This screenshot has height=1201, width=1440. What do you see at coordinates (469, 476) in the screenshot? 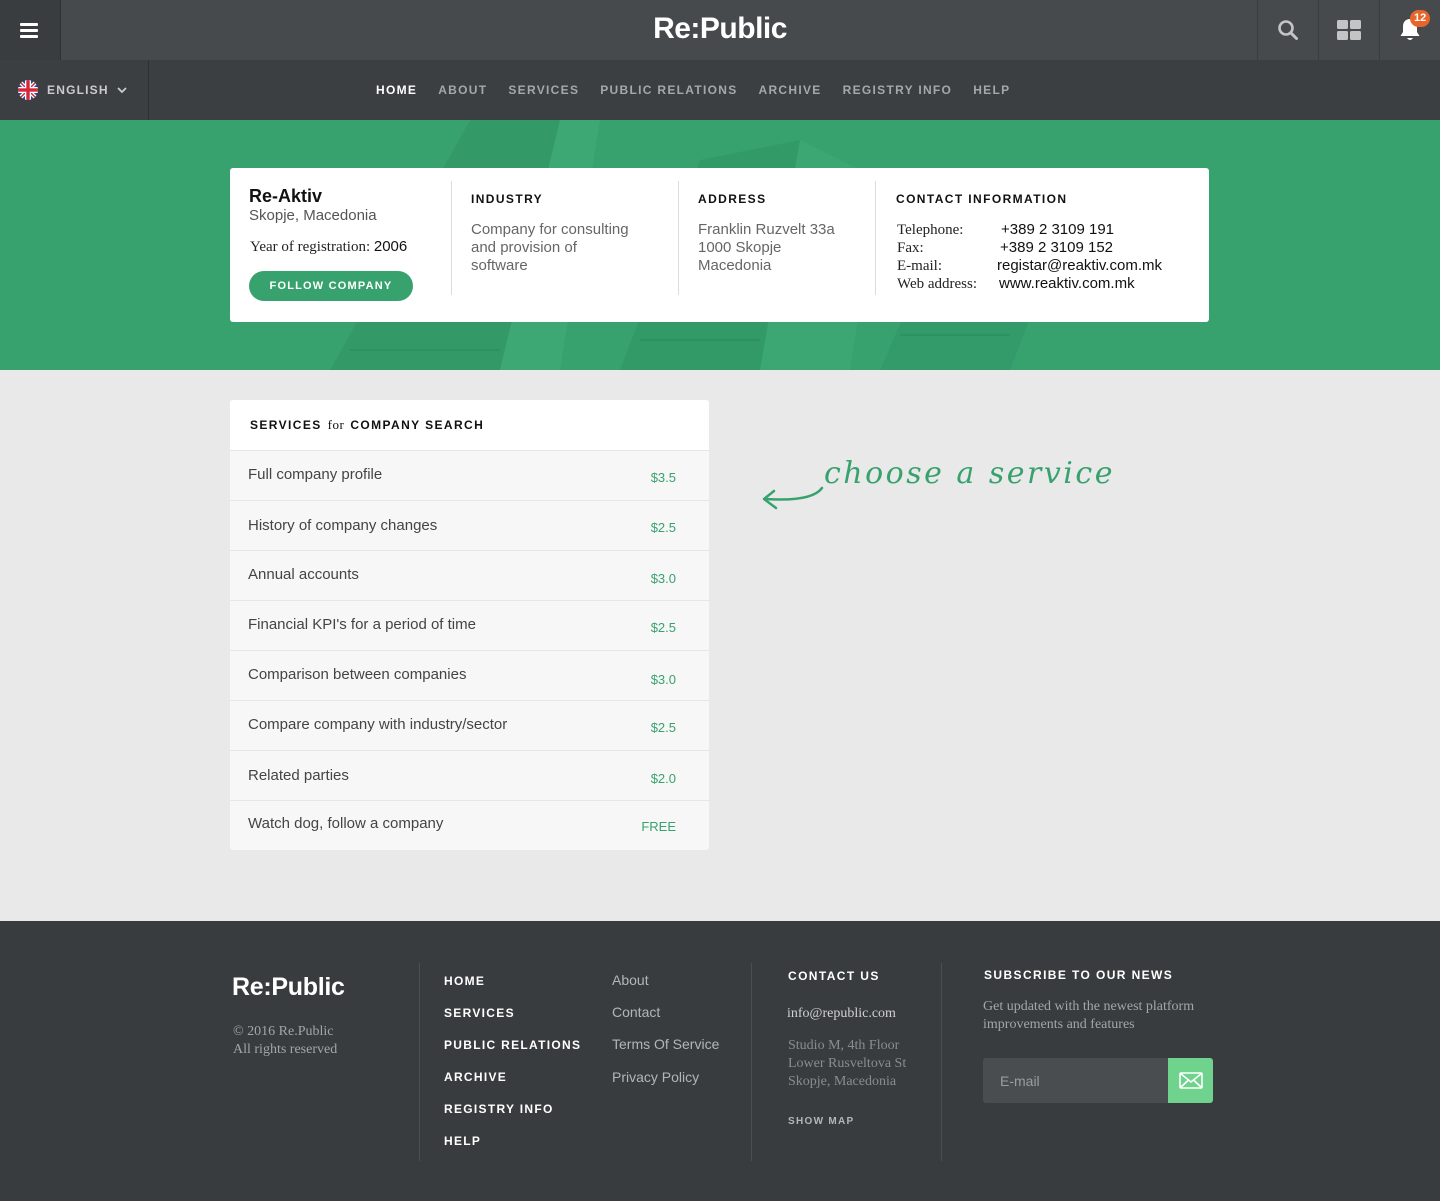
I see `service-item: Full company profile $3.5` at bounding box center [469, 476].